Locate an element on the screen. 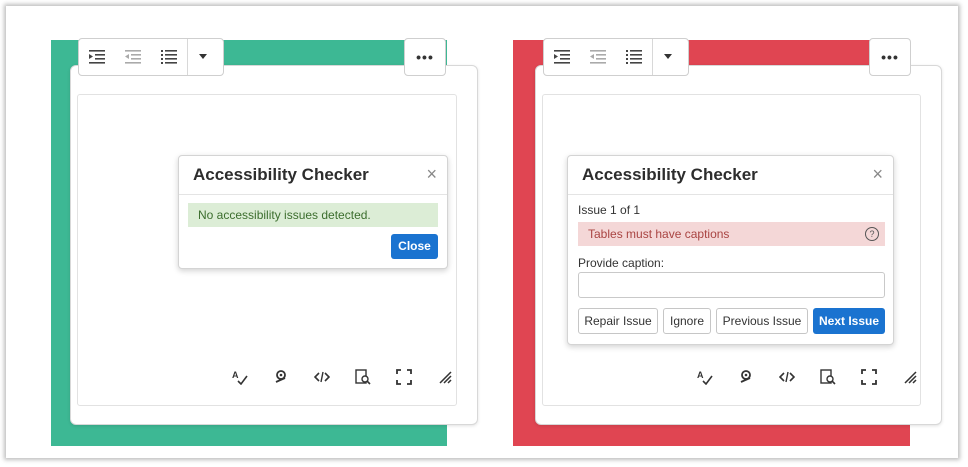  issue-message: Tables must have captions ? is located at coordinates (731, 234).